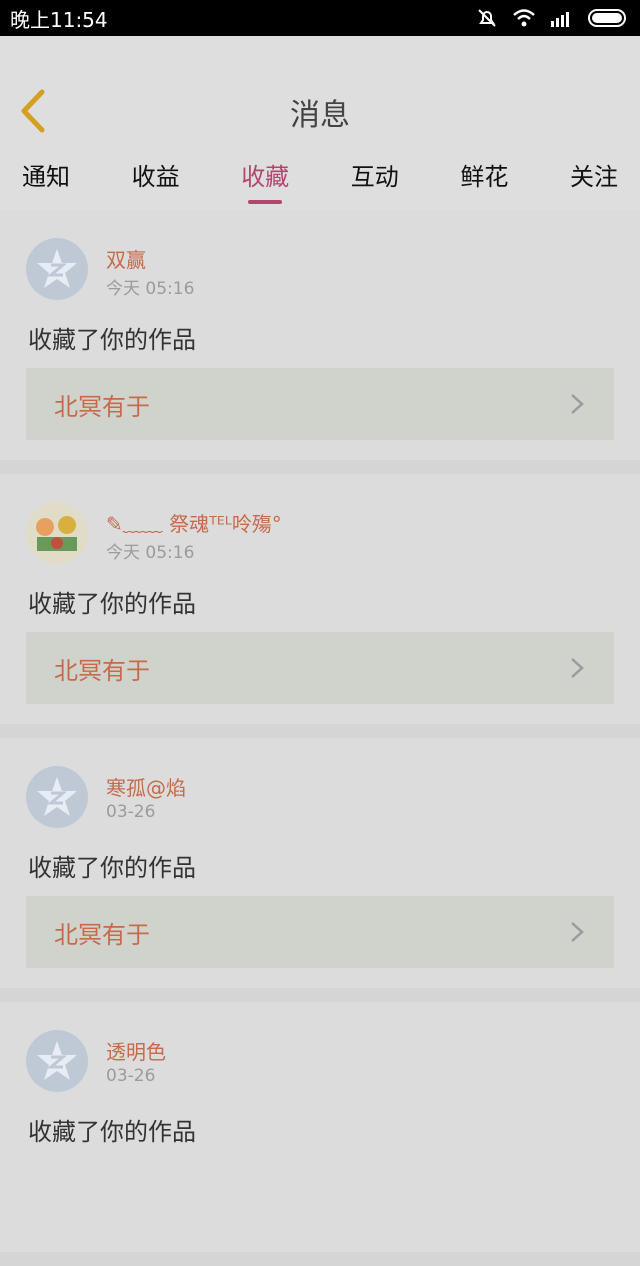  What do you see at coordinates (484, 179) in the screenshot?
I see `tab-flowers: 鲜花` at bounding box center [484, 179].